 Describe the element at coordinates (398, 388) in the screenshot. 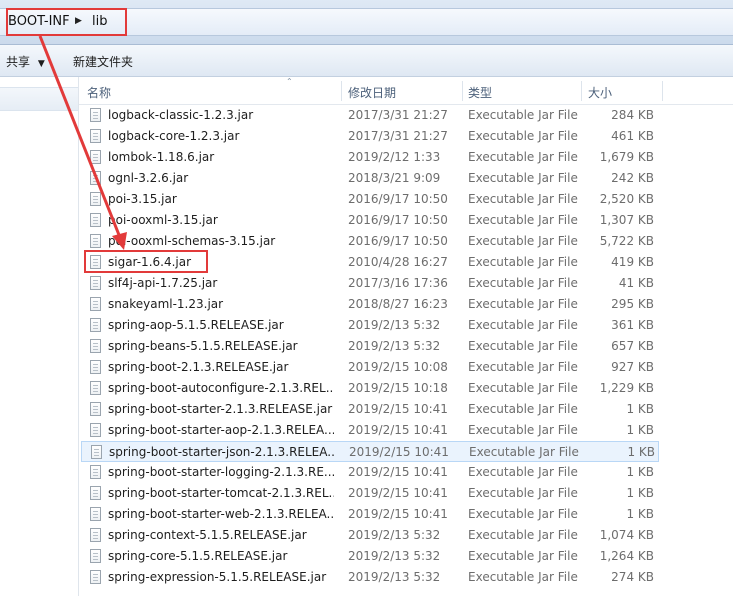

I see `file-date: 2019/2/15 10:18` at that location.